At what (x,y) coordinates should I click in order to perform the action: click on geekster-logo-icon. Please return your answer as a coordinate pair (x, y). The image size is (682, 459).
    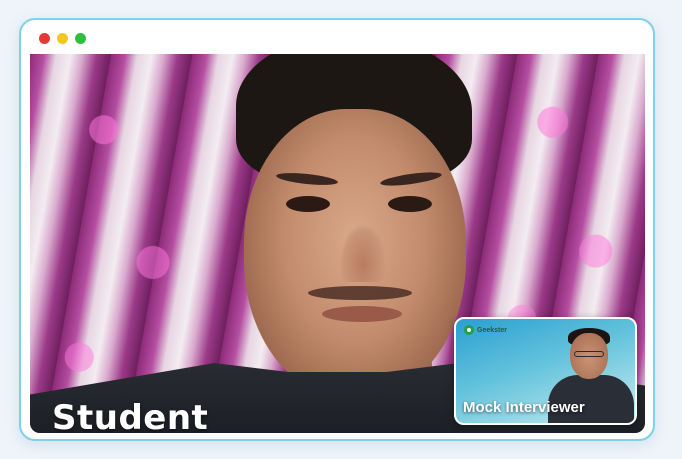
    Looking at the image, I should click on (469, 330).